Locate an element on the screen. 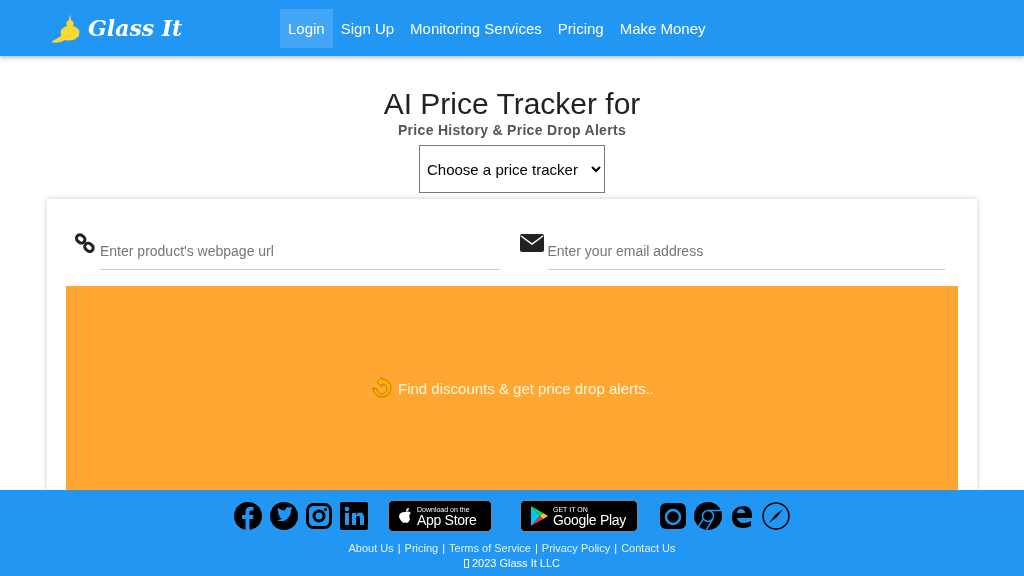  linkedin-icon is located at coordinates (354, 516).